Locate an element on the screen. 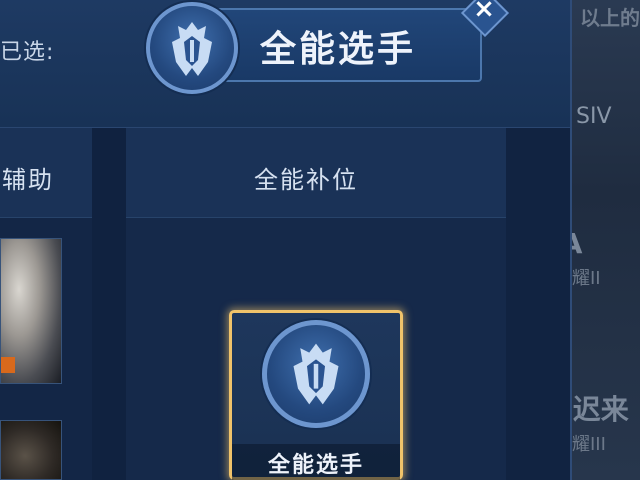 Image resolution: width=640 pixels, height=480 pixels. dialog-title: 全能选手 is located at coordinates (338, 49).